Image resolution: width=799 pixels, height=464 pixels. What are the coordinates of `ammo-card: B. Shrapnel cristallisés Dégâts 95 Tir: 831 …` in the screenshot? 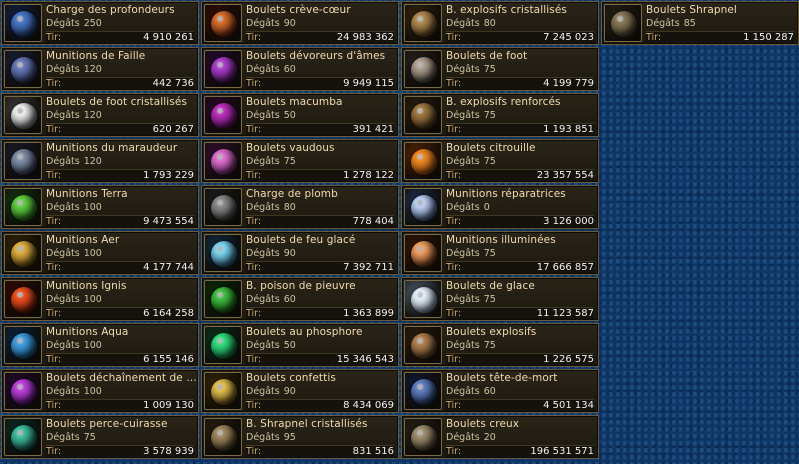 It's located at (300, 437).